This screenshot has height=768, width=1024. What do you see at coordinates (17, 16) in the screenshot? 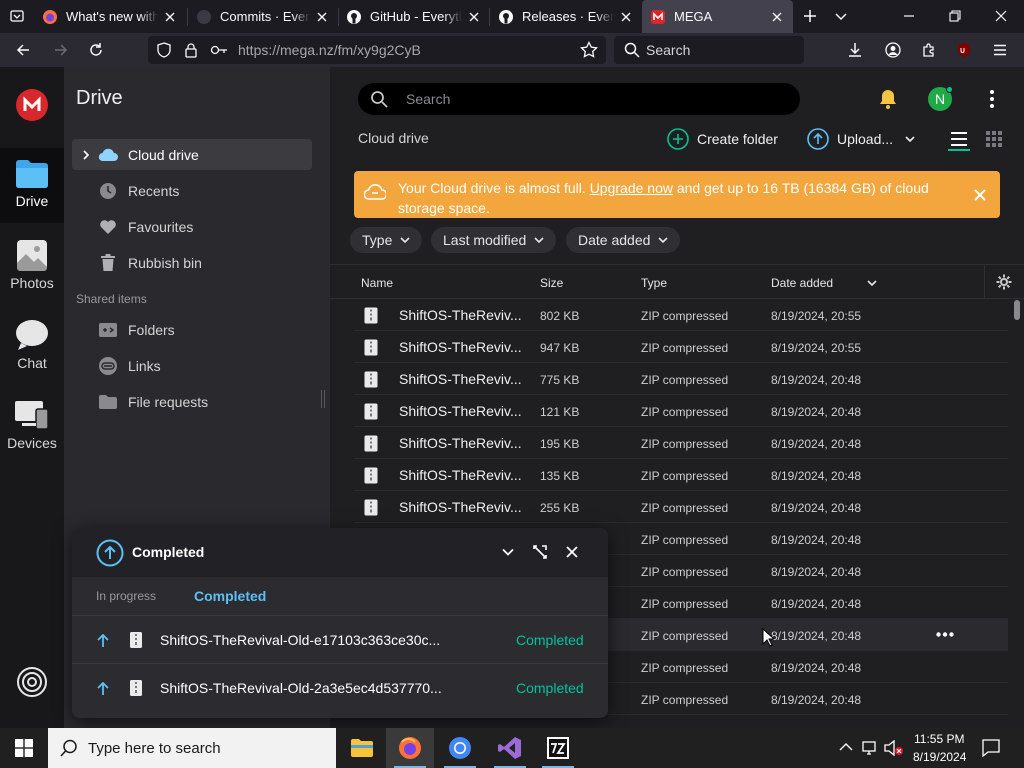
I see `tab-list-button` at bounding box center [17, 16].